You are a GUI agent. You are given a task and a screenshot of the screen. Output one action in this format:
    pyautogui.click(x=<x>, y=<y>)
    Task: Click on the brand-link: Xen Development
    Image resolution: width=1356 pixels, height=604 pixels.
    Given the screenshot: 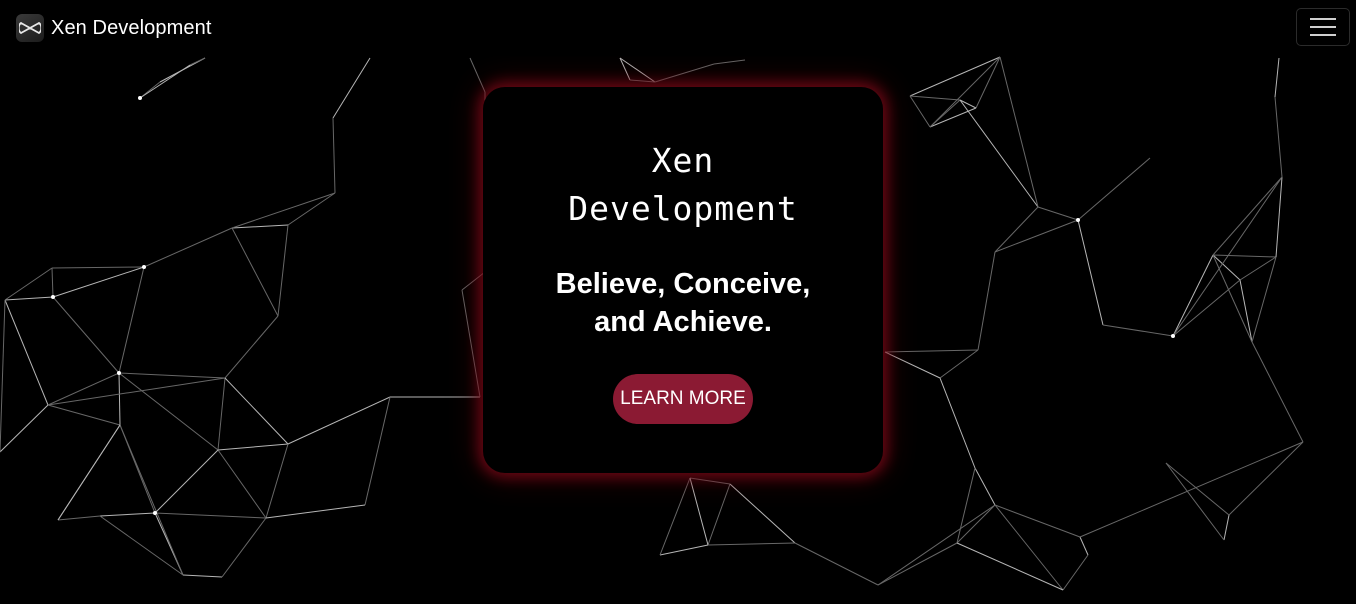 What is the action you would take?
    pyautogui.click(x=113, y=28)
    